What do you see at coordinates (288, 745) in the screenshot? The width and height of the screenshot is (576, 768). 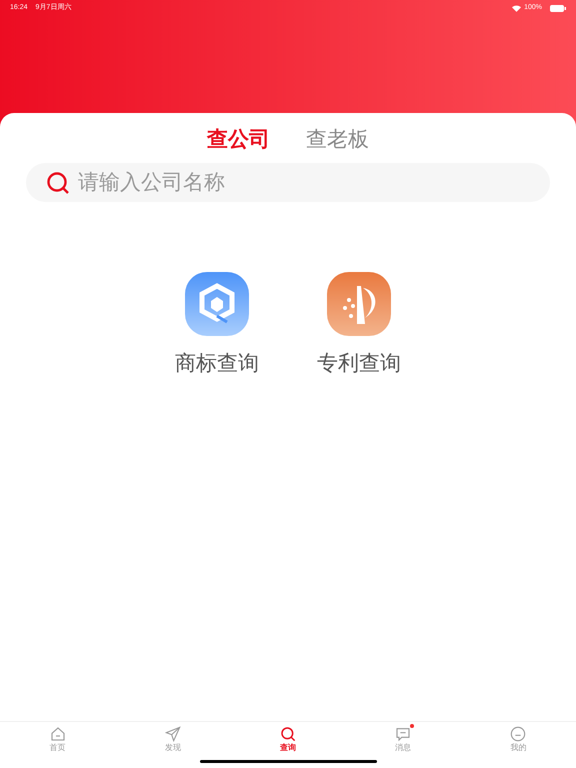 I see `nav-item: 查询` at bounding box center [288, 745].